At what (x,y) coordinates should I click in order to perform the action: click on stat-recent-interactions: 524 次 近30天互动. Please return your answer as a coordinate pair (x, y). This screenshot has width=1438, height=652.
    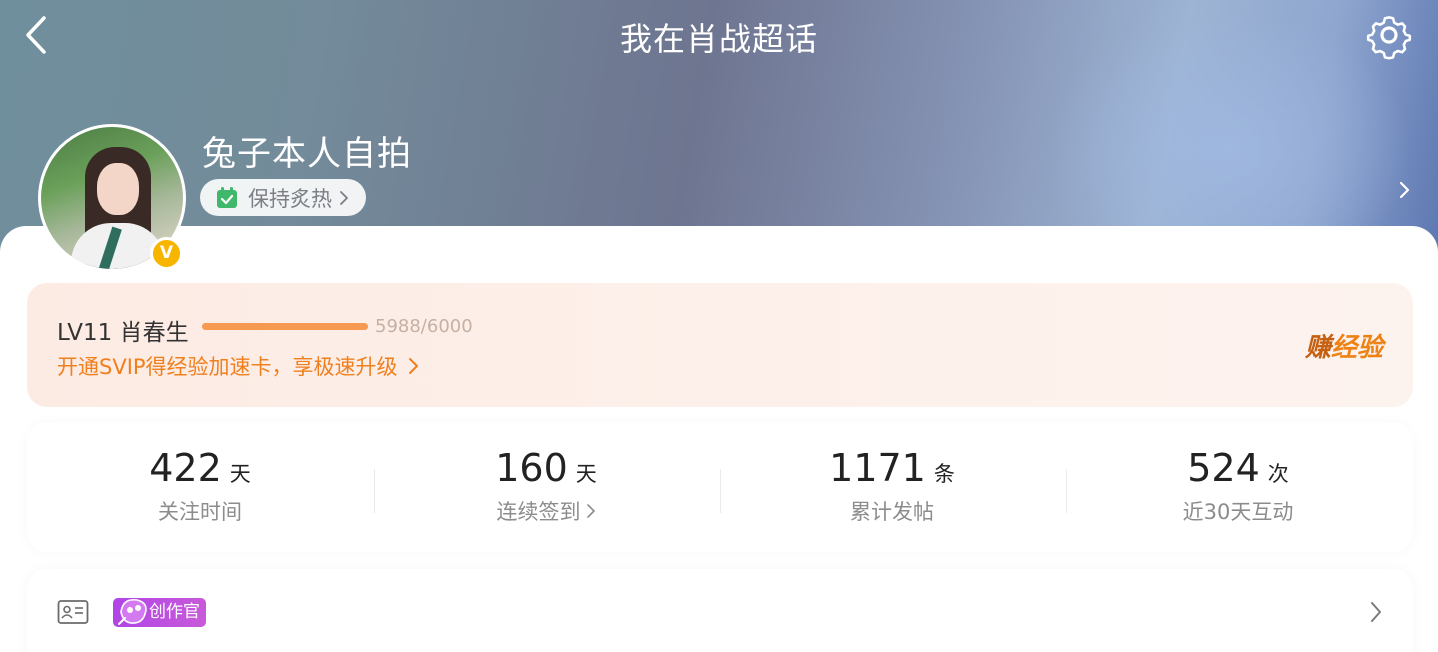
    Looking at the image, I should click on (1238, 487).